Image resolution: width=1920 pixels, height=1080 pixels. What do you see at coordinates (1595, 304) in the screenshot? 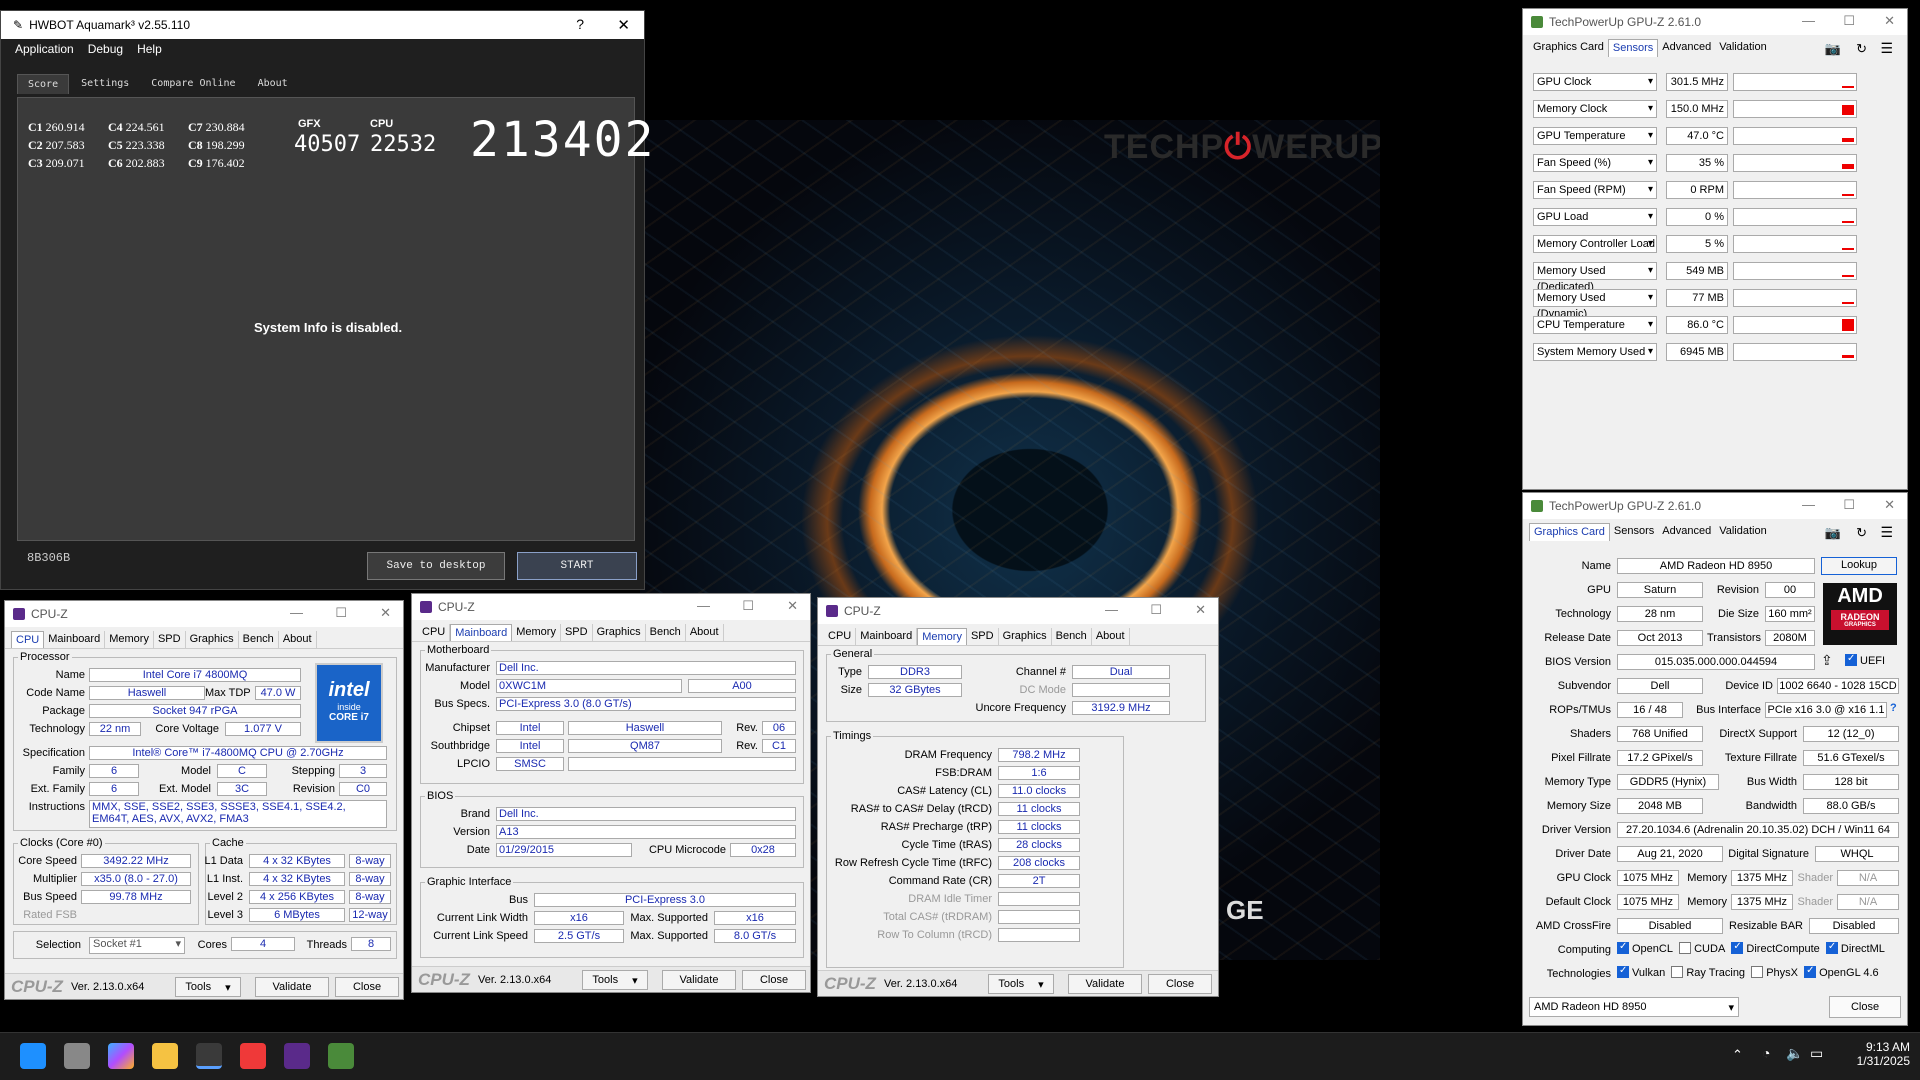
I see `sensor-name-select: Memory Used (Dynamic)` at bounding box center [1595, 304].